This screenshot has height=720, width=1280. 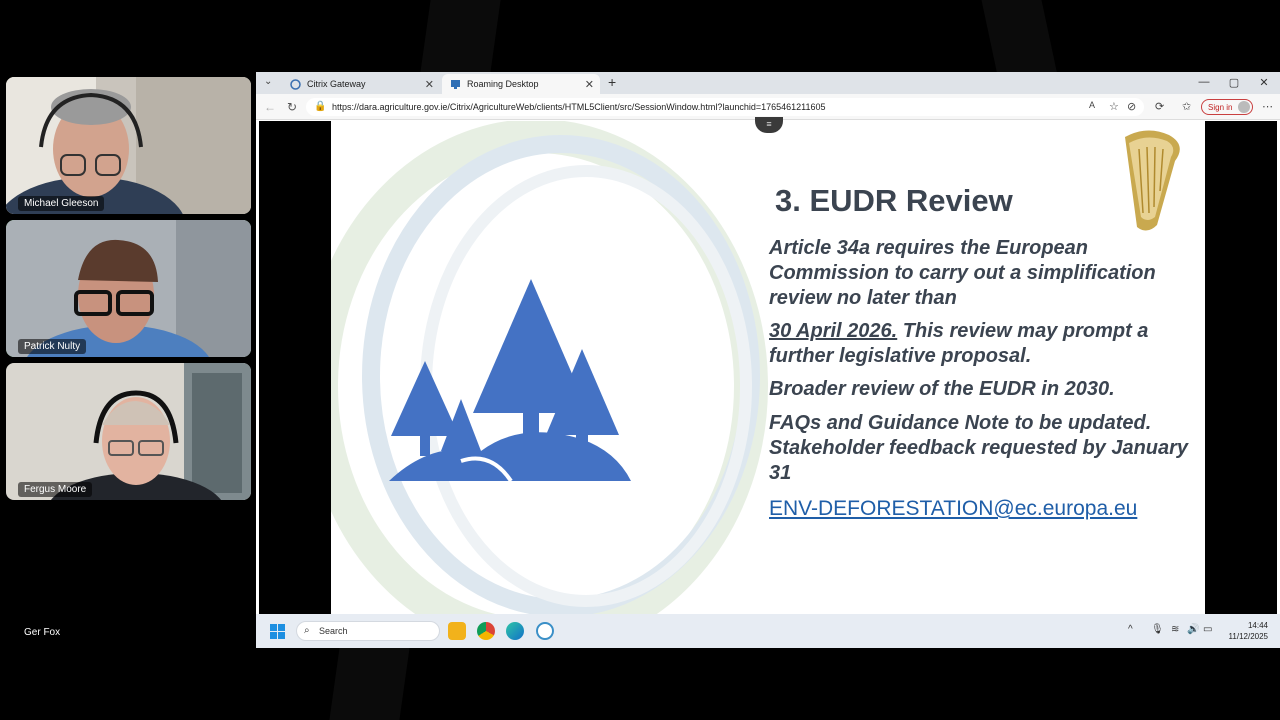 What do you see at coordinates (1267, 106) in the screenshot?
I see `more-menu-icon: ⋯` at bounding box center [1267, 106].